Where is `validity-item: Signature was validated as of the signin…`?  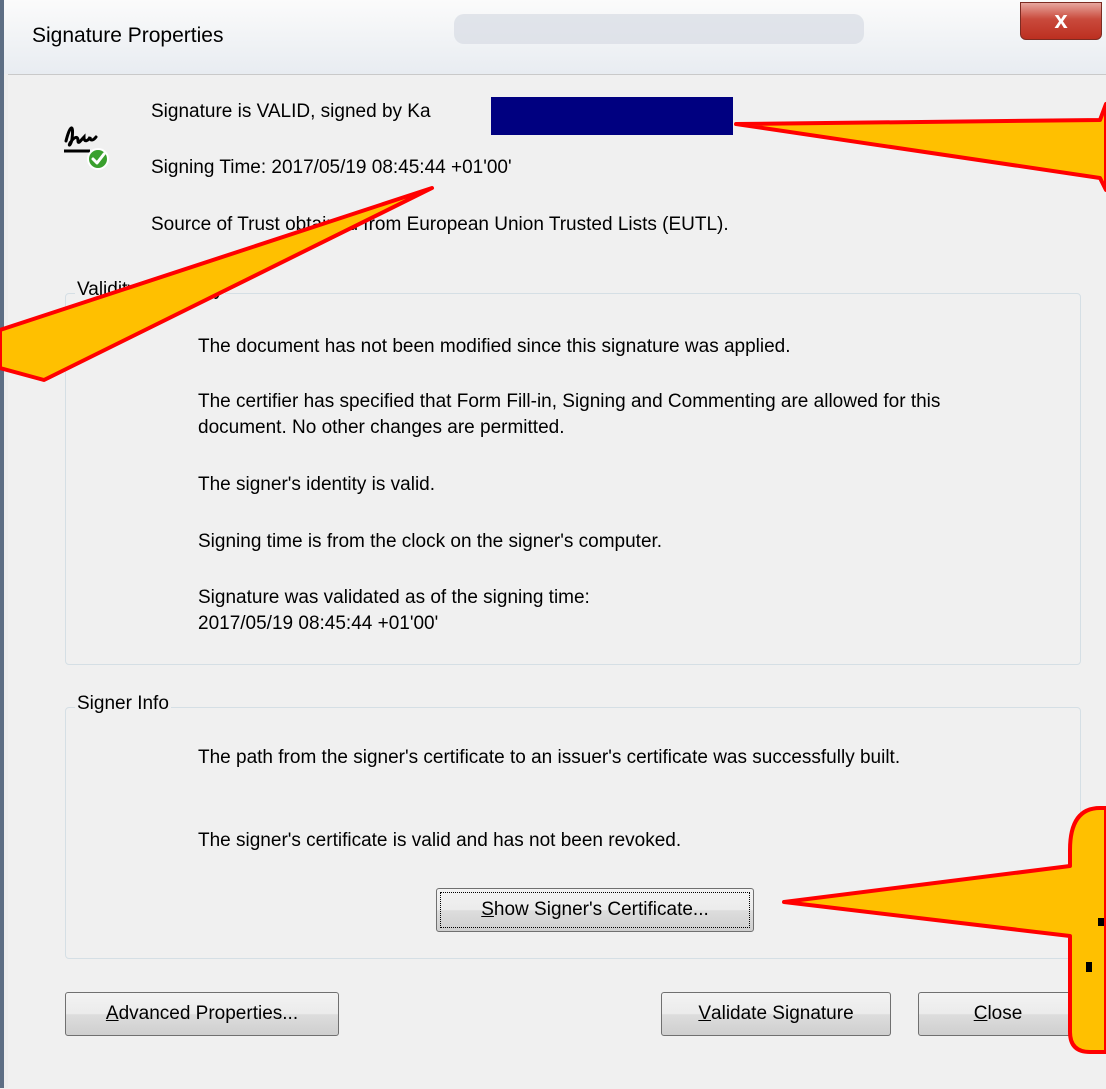
validity-item: Signature was validated as of the signin… is located at coordinates (394, 597).